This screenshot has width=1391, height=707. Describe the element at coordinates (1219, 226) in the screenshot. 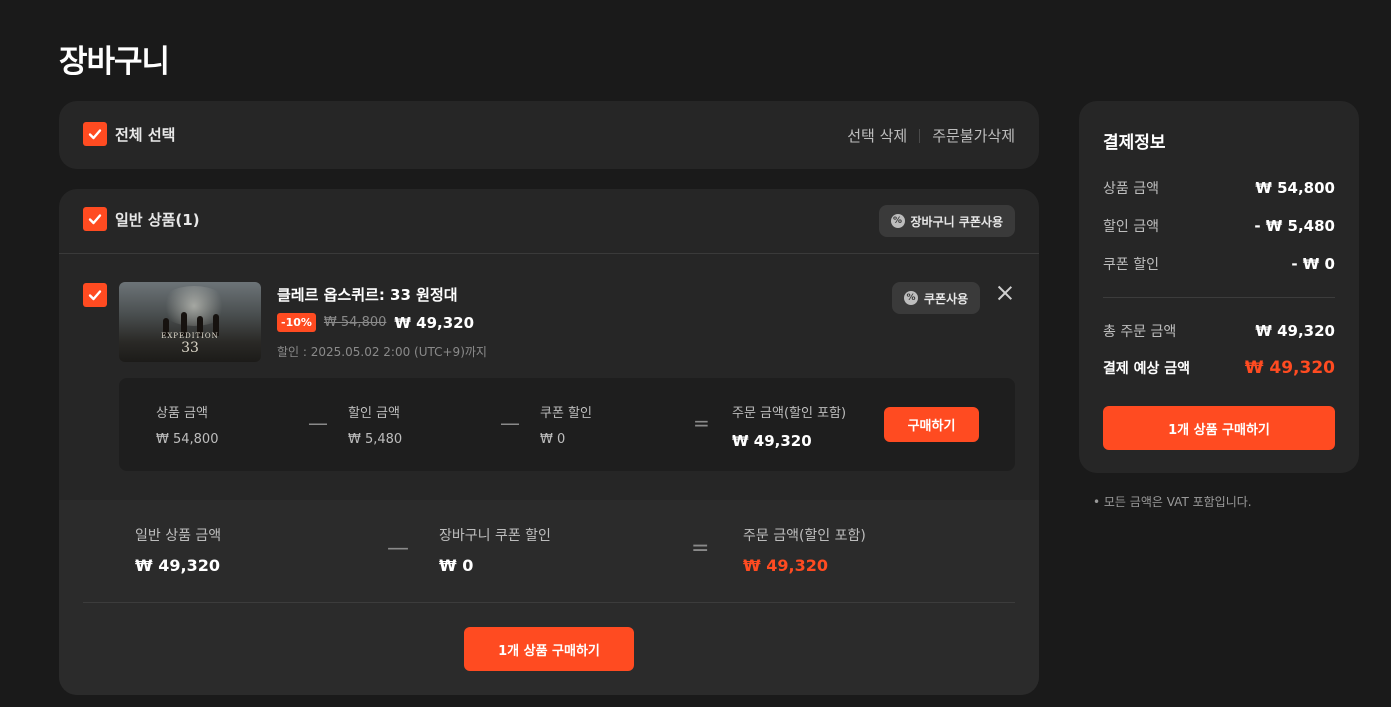

I see `payment-discount-row: 할인 금액 - ₩ 5,480` at that location.